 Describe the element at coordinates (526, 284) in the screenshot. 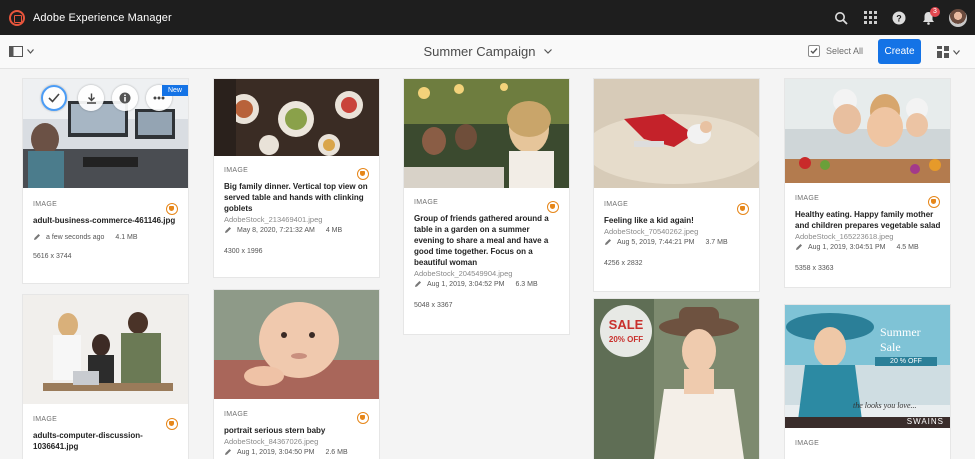

I see `file-size: 6.3 MB` at that location.